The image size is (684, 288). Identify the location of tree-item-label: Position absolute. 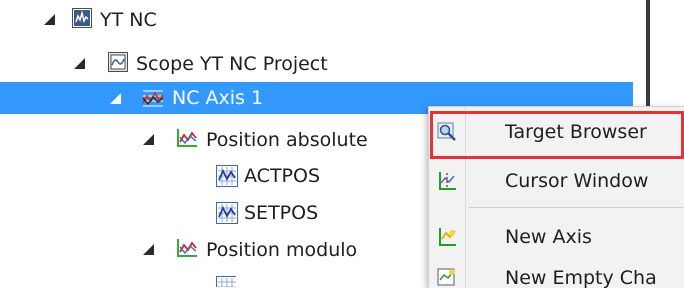
(287, 140).